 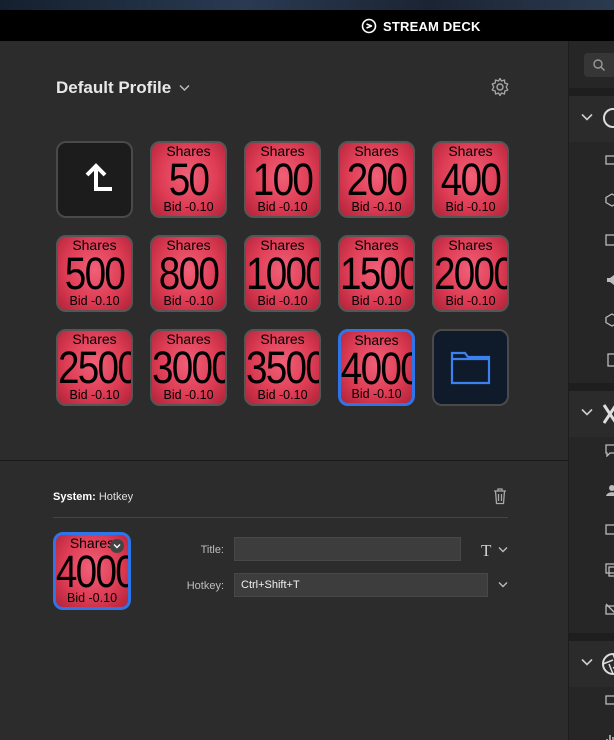 What do you see at coordinates (432, 26) in the screenshot?
I see `brand-name: STREAM DECK` at bounding box center [432, 26].